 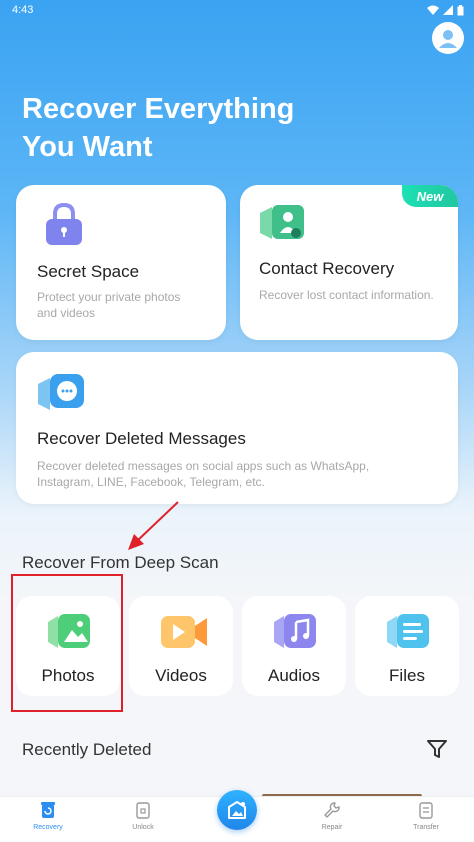 I want to click on audios-label: Audios, so click(x=294, y=675).